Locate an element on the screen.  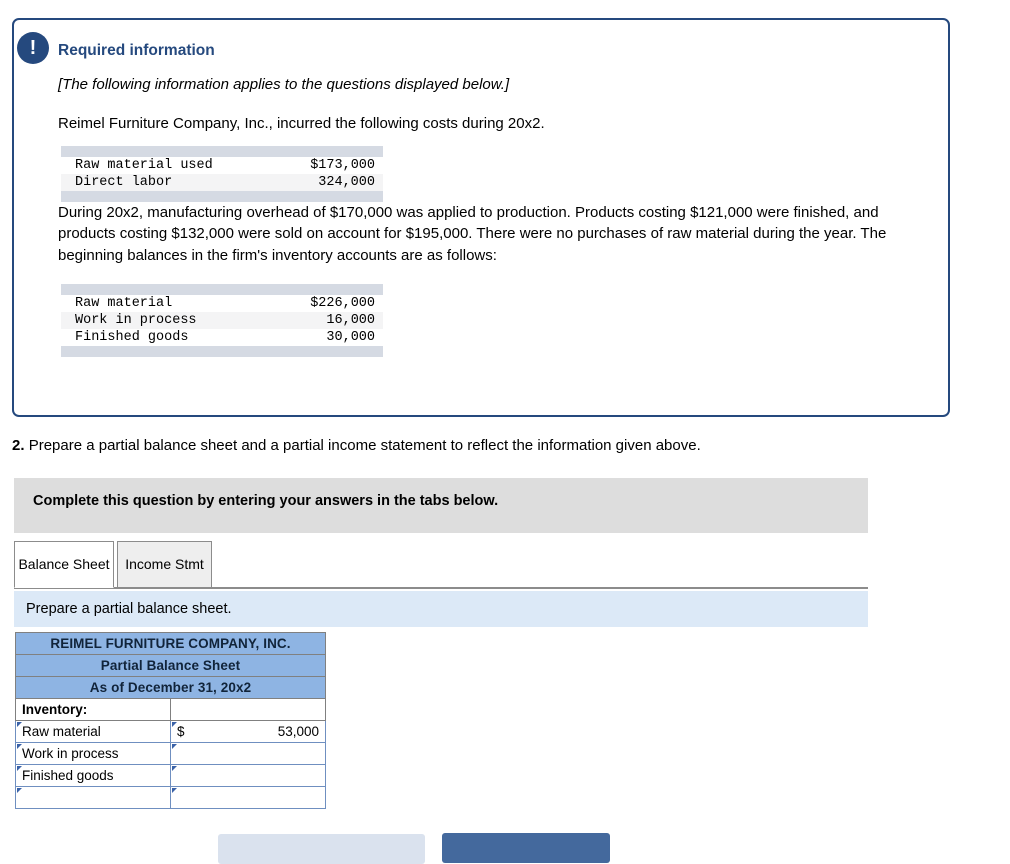
worksheet-label-raw-material: Raw material is located at coordinates (93, 731).